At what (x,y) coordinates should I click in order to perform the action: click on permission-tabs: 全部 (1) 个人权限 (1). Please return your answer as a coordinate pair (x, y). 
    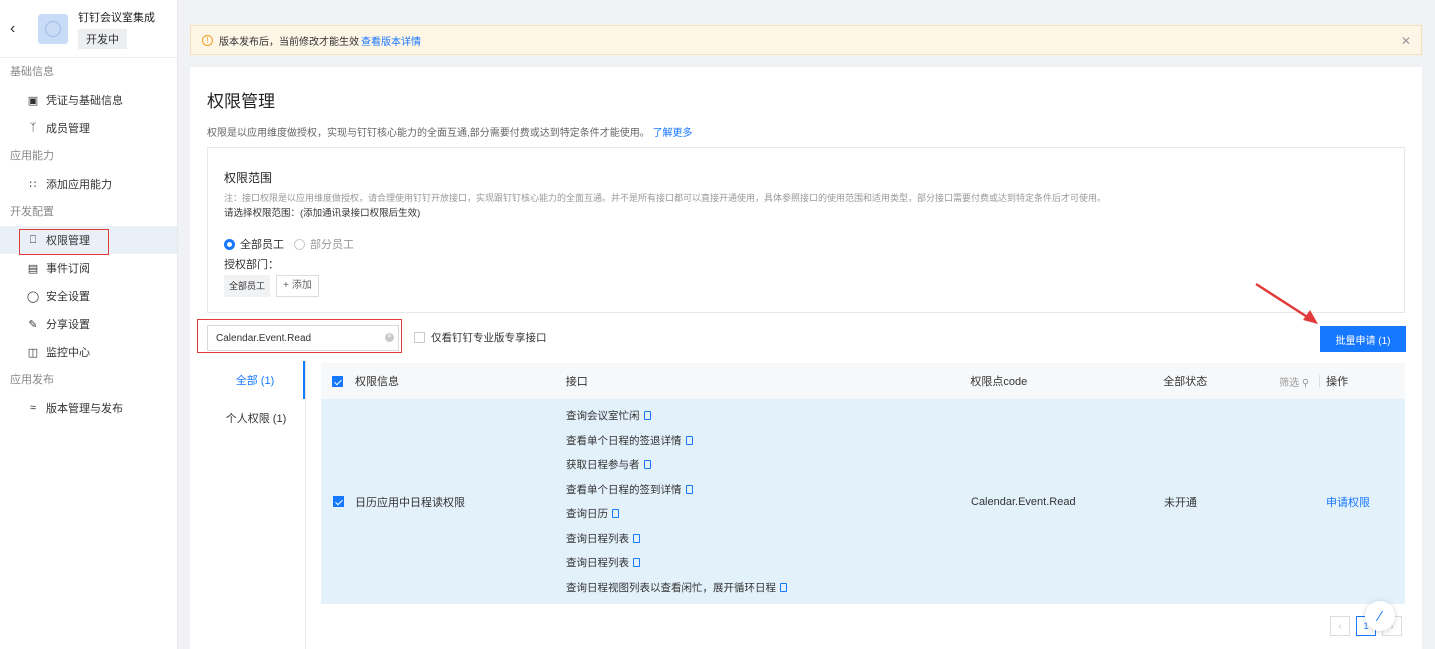
    Looking at the image, I should click on (256, 505).